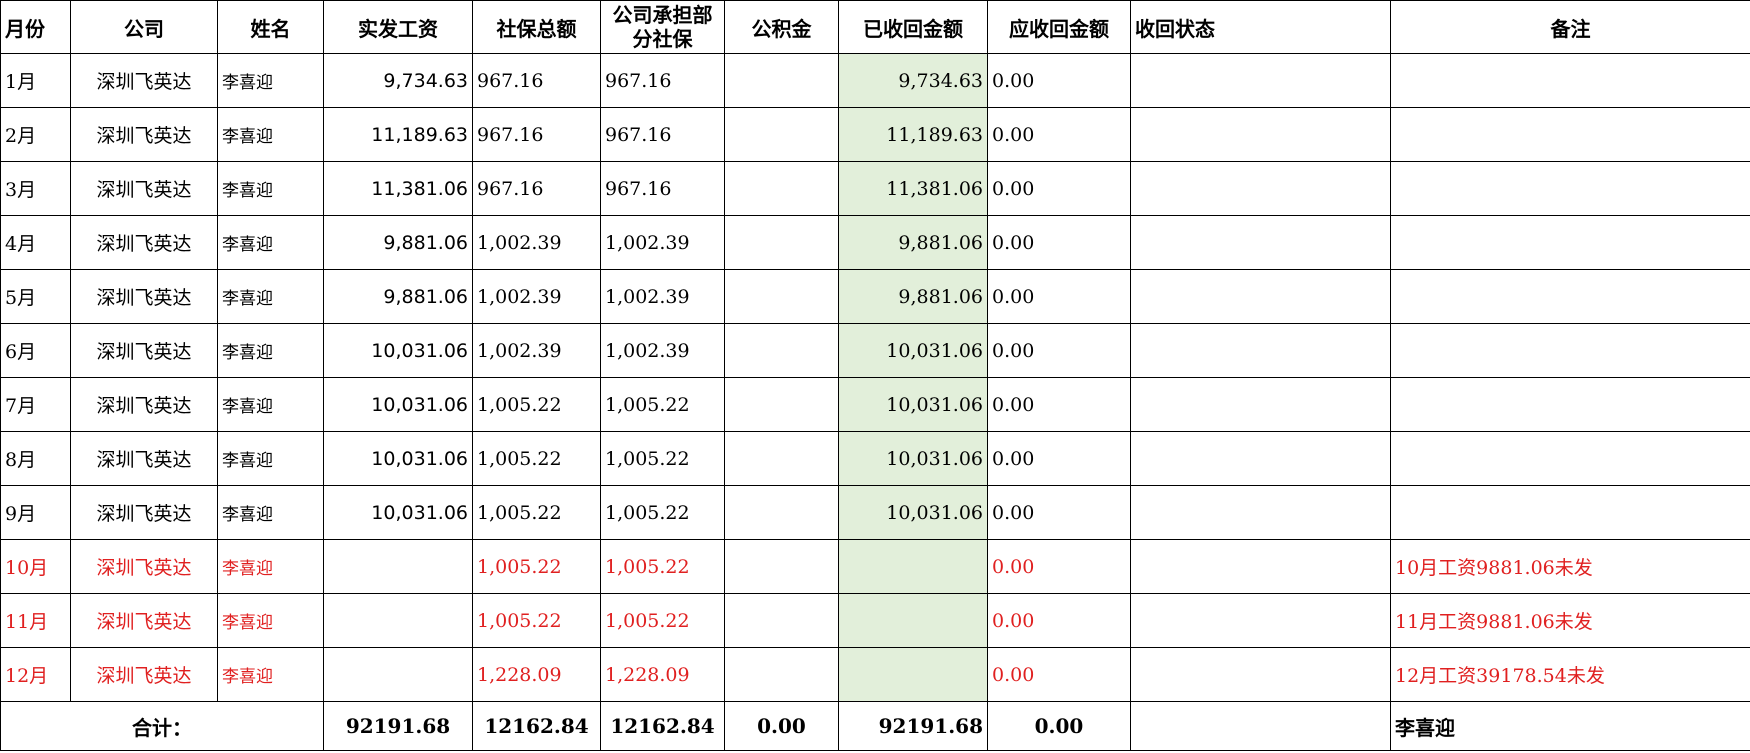 The width and height of the screenshot is (1750, 753). I want to click on cell-company-social: 1,002.39, so click(662, 350).